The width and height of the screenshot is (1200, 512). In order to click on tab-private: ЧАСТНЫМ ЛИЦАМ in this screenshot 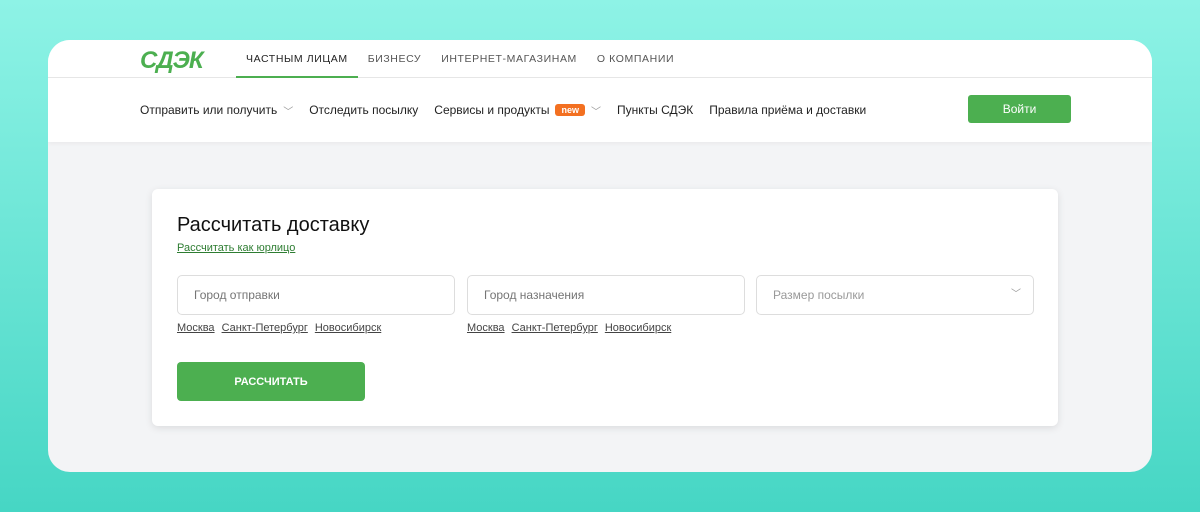, I will do `click(297, 59)`.